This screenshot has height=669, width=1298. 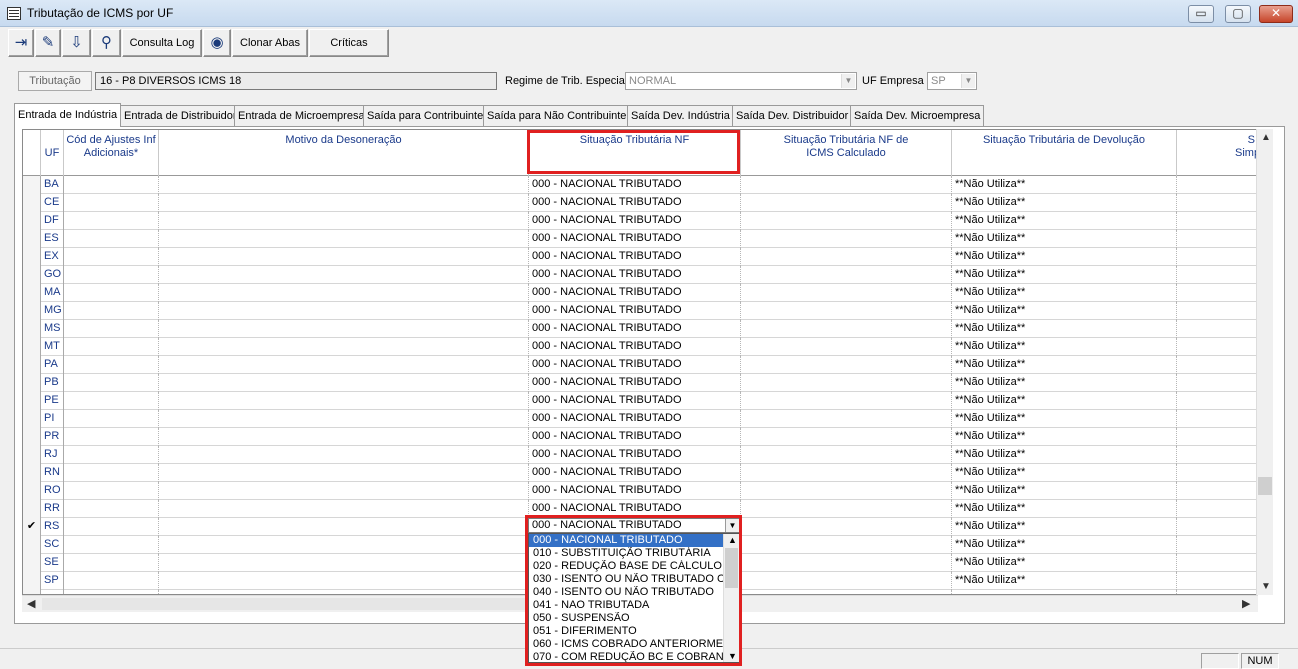 What do you see at coordinates (301, 115) in the screenshot?
I see `tab-entrada-microempresa: Entrada de Microempresa` at bounding box center [301, 115].